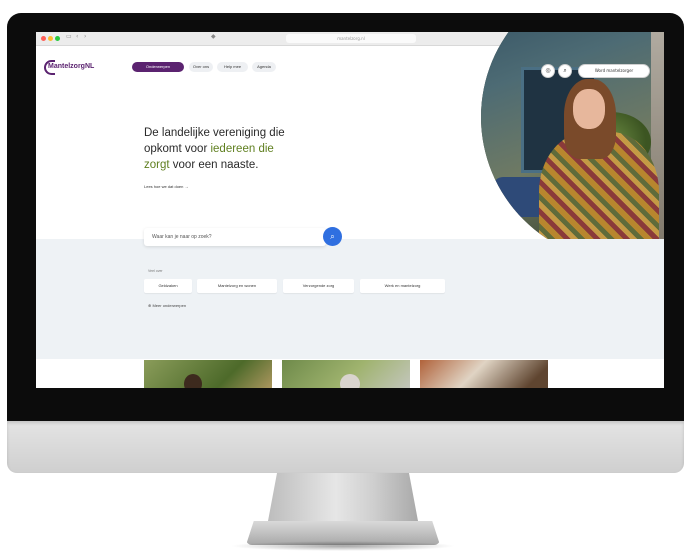  Describe the element at coordinates (614, 71) in the screenshot. I see `member-button: Word mantelzorger` at that location.